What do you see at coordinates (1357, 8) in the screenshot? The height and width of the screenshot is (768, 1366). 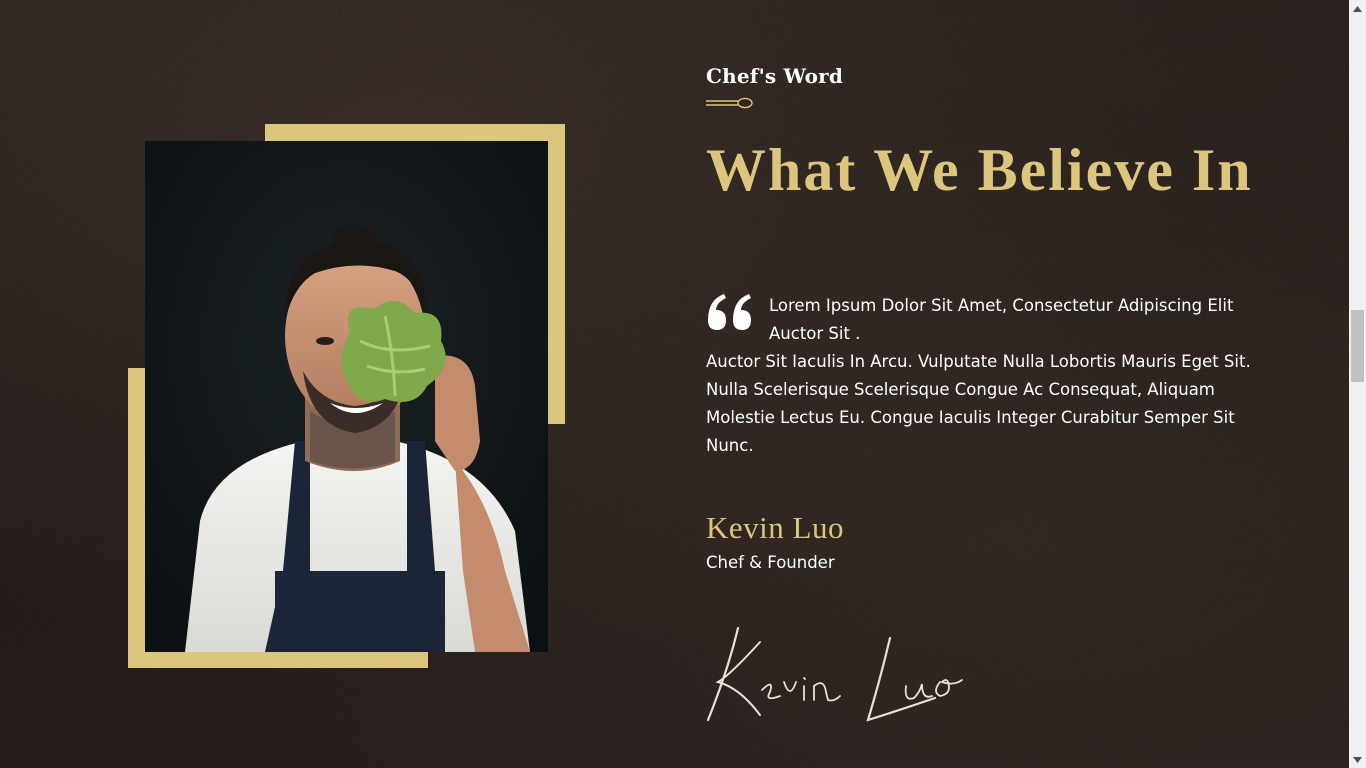 I see `chevron-up-icon` at bounding box center [1357, 8].